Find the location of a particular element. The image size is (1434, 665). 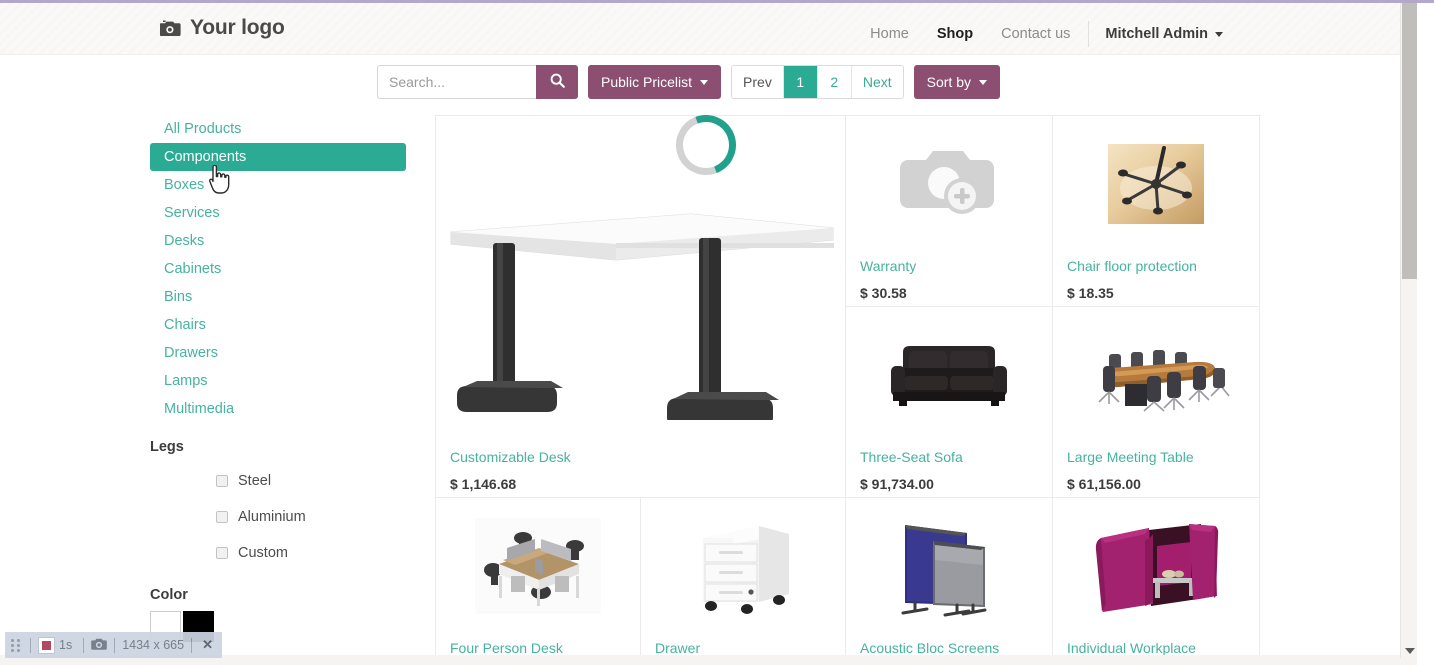

product-name-link: Three-Seat Sofa is located at coordinates (911, 457).